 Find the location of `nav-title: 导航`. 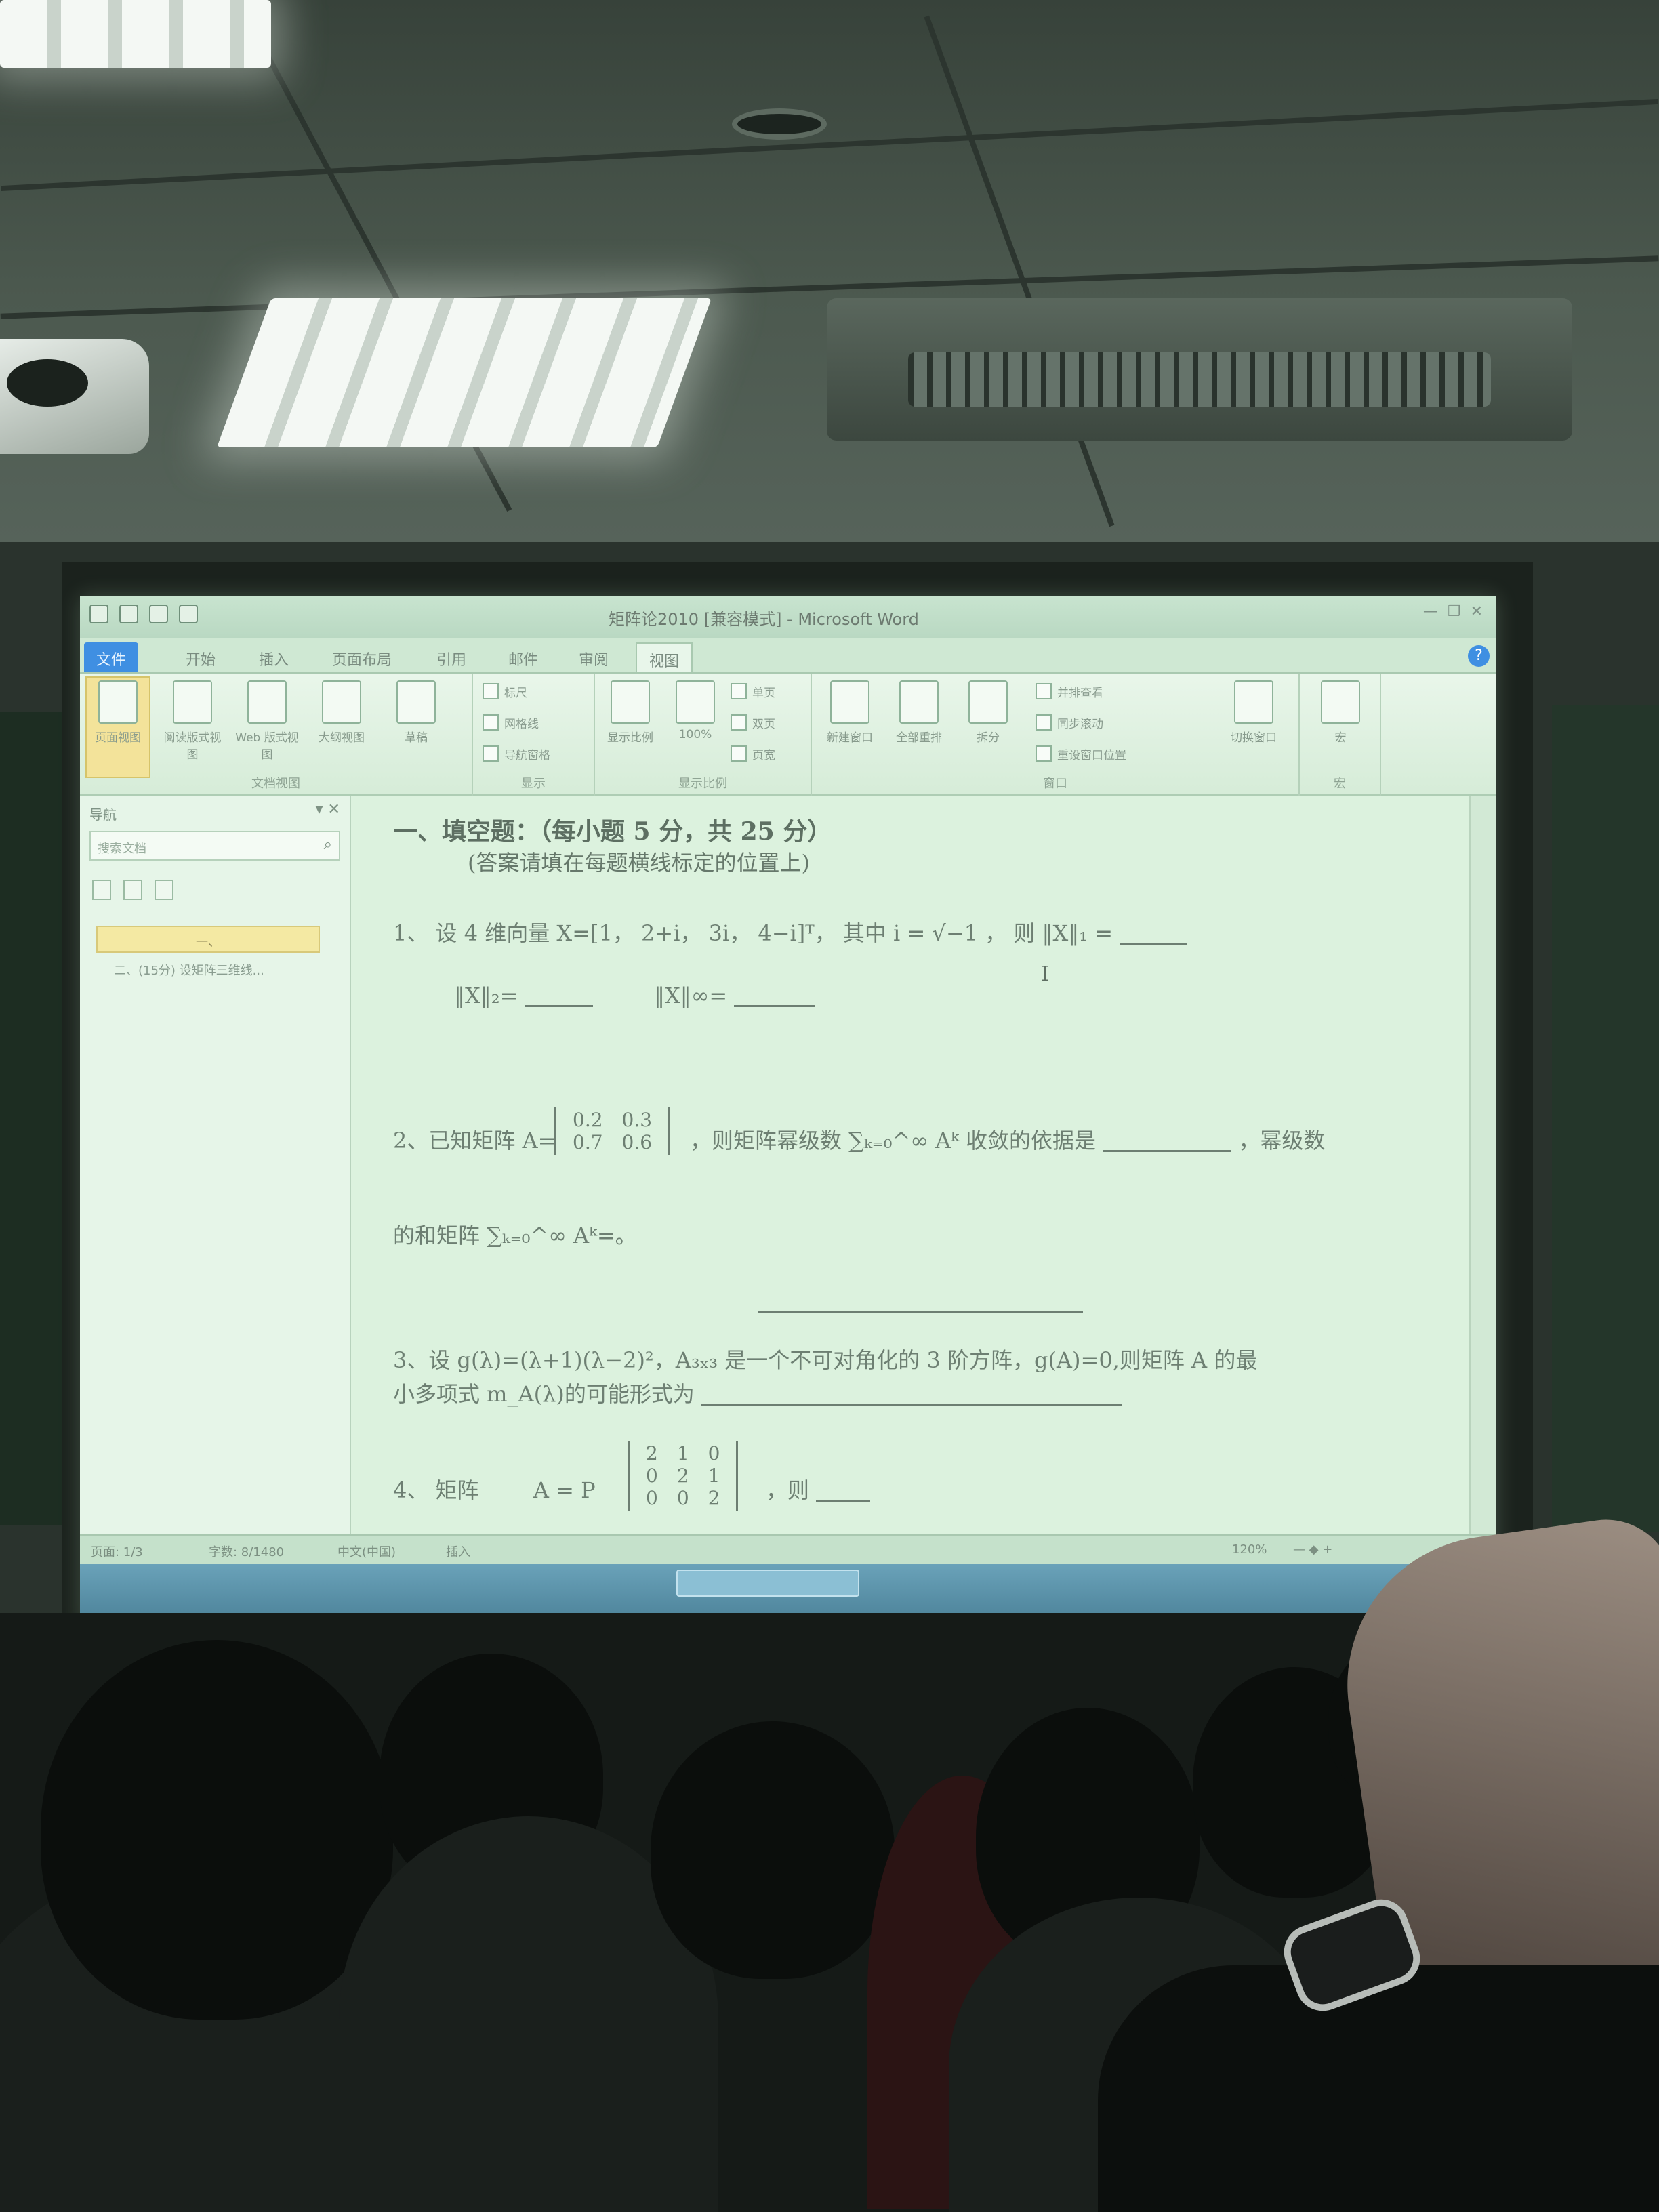

nav-title: 导航 is located at coordinates (103, 814).